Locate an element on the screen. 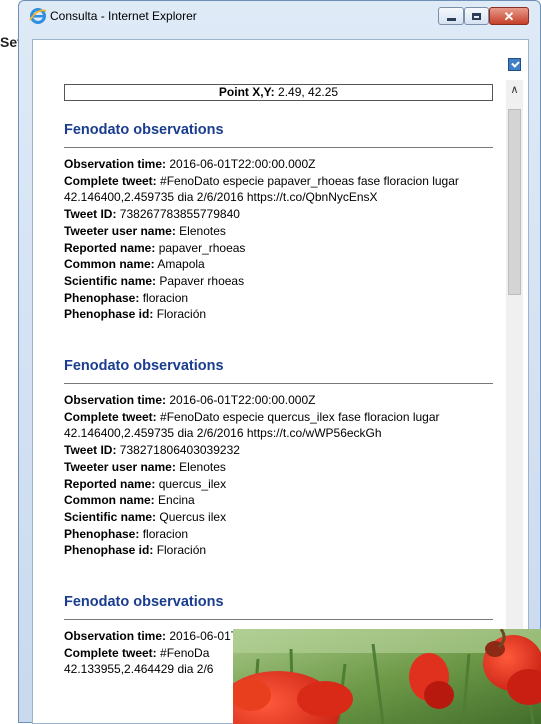 This screenshot has width=541, height=724. field-value: #FenoDa is located at coordinates (185, 652).